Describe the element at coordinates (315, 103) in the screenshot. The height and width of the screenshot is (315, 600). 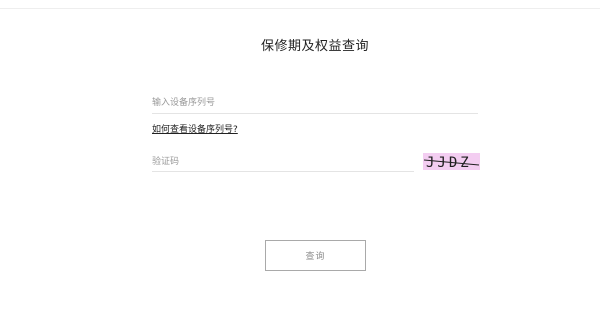
I see `serial-number-input` at that location.